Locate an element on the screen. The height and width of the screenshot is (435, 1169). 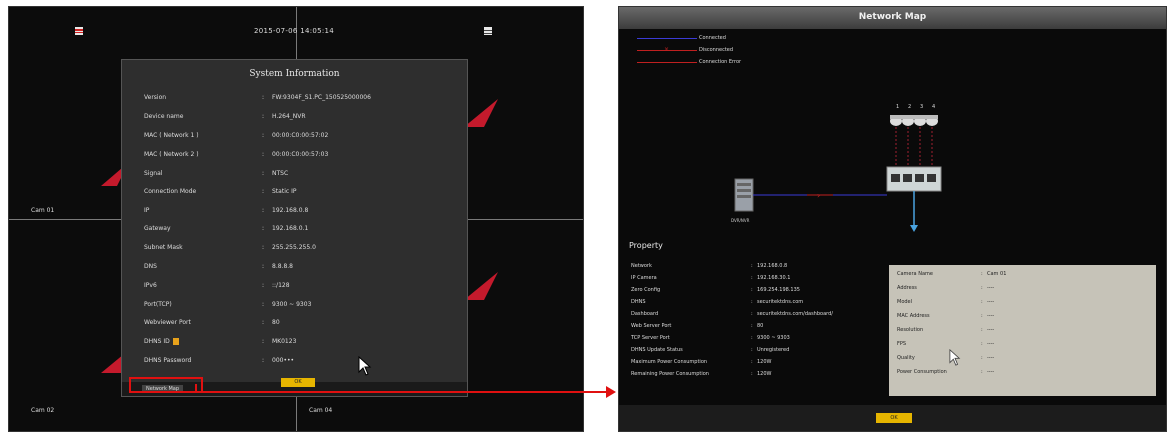
property-label: Dashboard is located at coordinates (645, 314).